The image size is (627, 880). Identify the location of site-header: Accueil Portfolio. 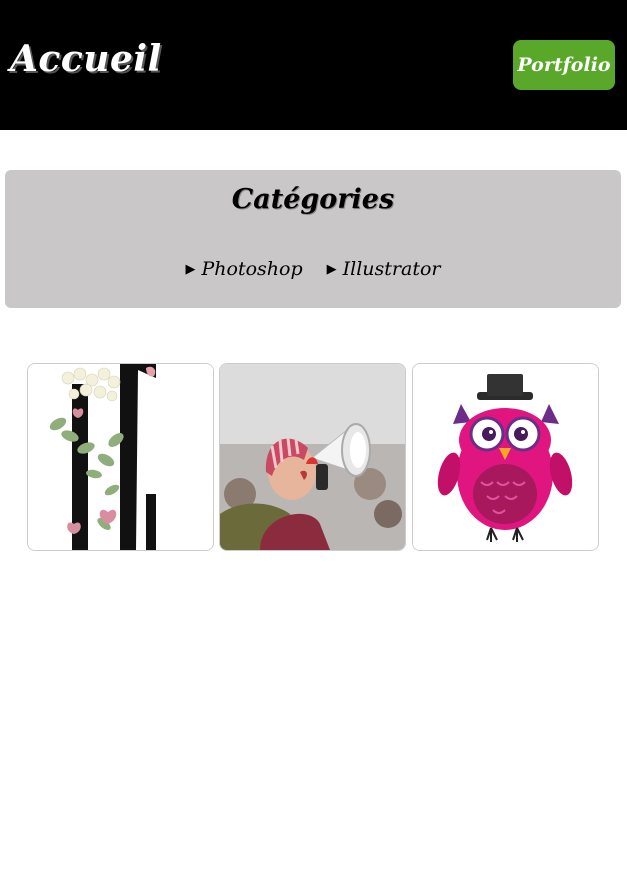
(313, 65).